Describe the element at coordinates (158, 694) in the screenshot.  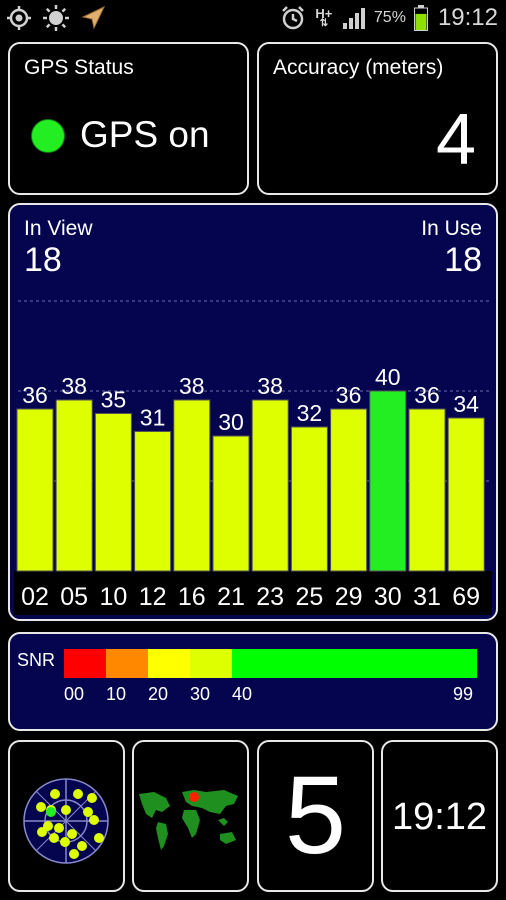
I see `snr-scale-tick: 20` at that location.